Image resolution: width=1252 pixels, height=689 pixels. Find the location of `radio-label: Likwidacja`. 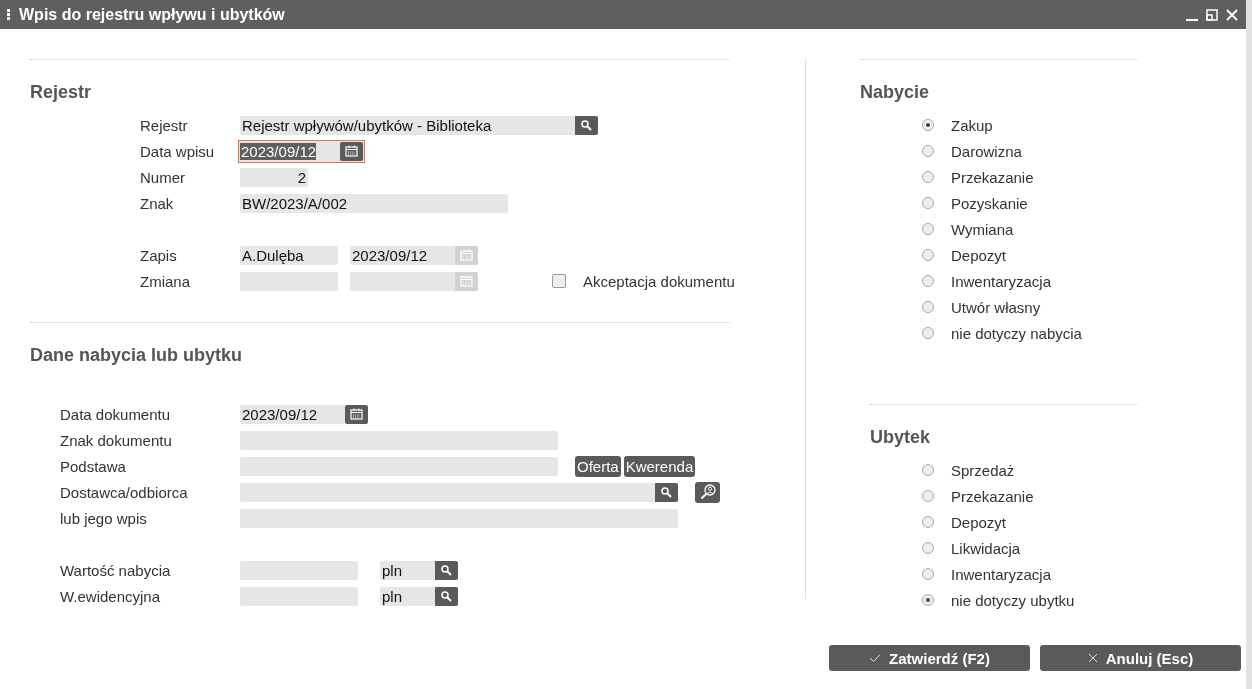

radio-label: Likwidacja is located at coordinates (986, 548).